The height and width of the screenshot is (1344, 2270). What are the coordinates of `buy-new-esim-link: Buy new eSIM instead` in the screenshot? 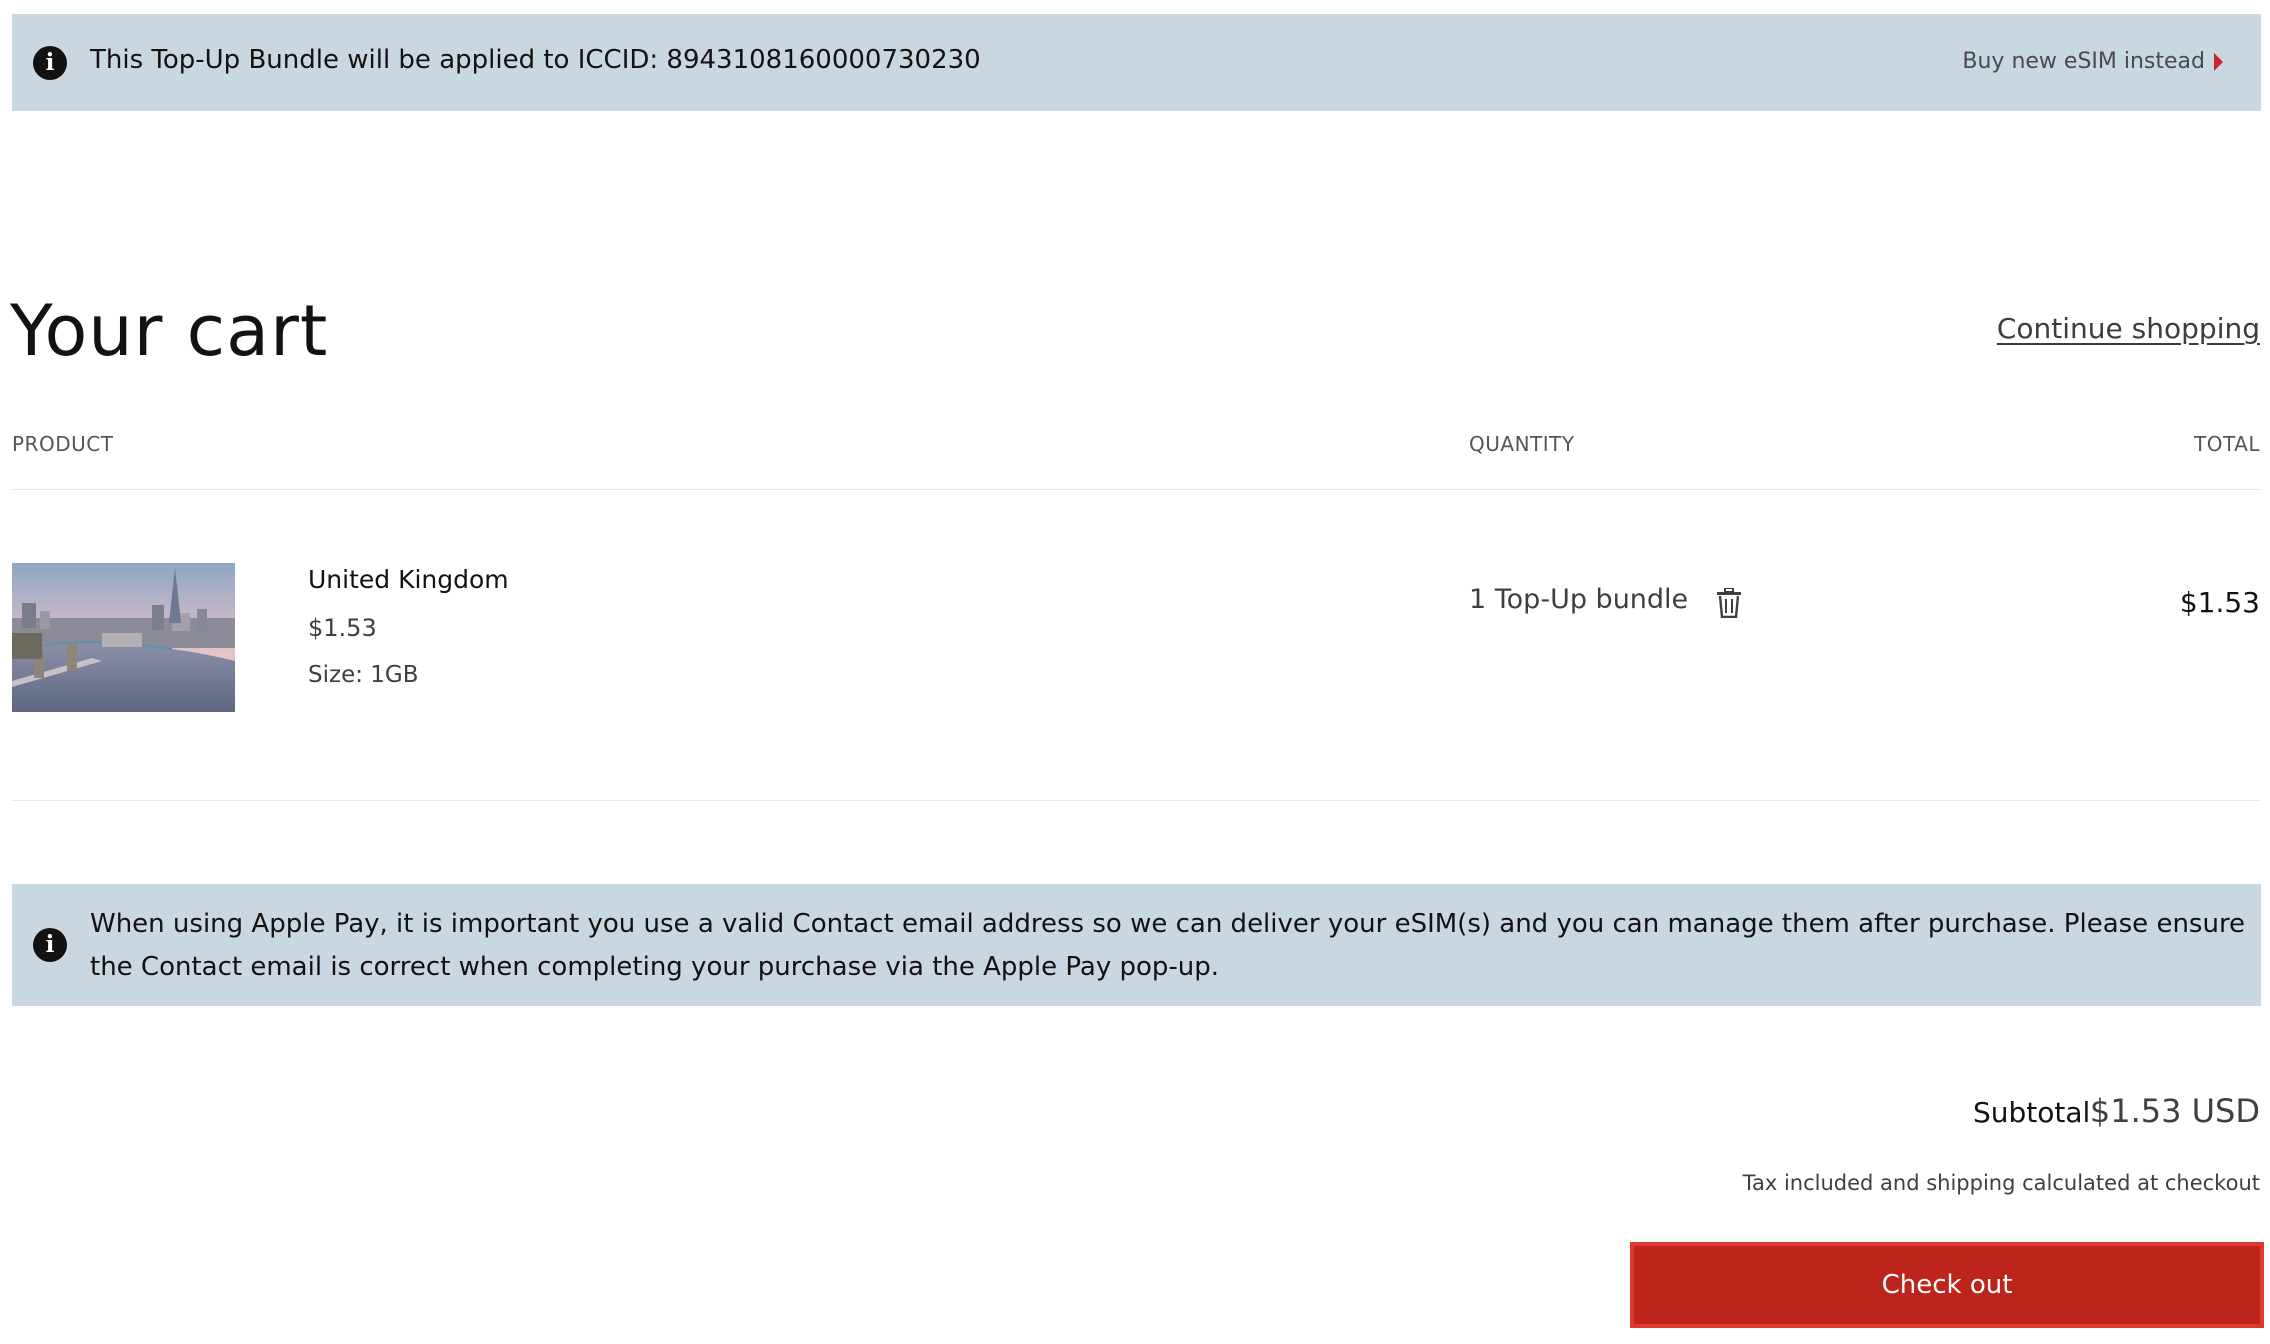 It's located at (2083, 61).